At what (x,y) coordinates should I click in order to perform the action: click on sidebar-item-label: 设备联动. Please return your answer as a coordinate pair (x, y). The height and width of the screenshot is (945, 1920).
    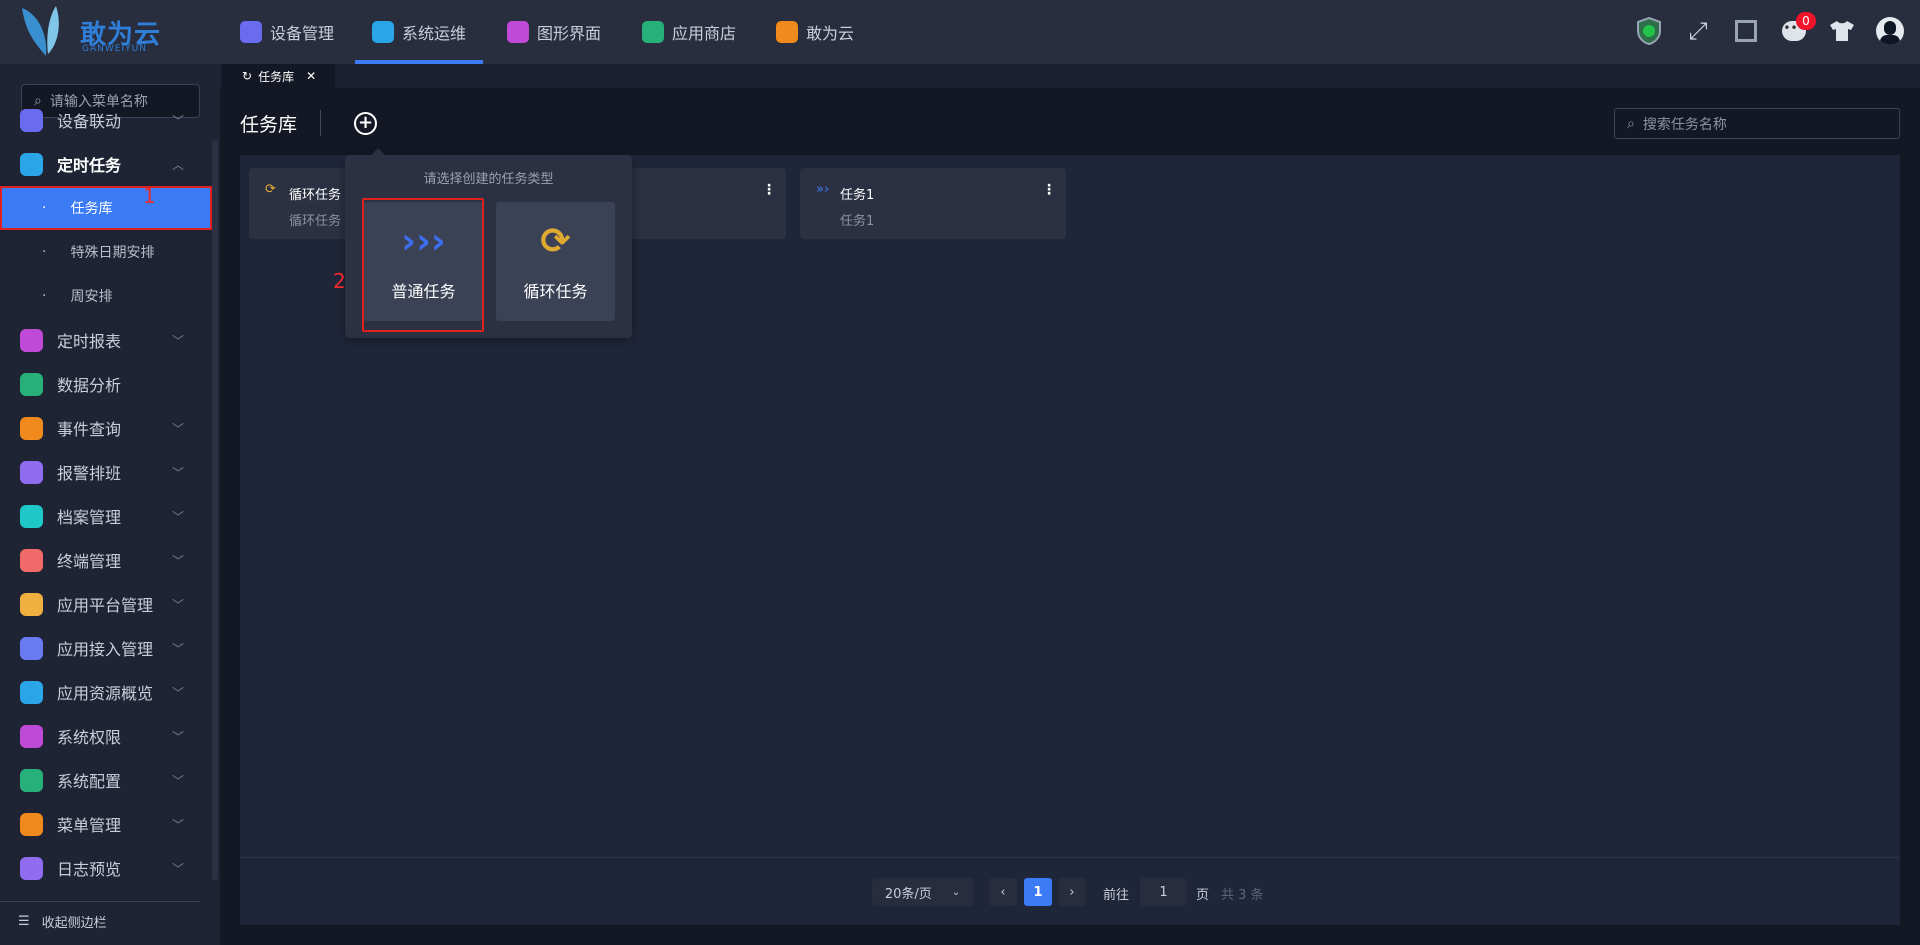
    Looking at the image, I should click on (89, 121).